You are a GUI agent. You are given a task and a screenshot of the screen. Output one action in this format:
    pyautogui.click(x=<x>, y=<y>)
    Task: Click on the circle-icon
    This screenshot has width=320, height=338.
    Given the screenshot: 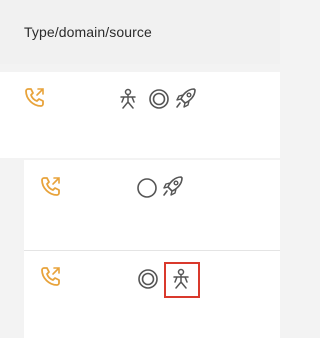 What is the action you would take?
    pyautogui.click(x=147, y=188)
    